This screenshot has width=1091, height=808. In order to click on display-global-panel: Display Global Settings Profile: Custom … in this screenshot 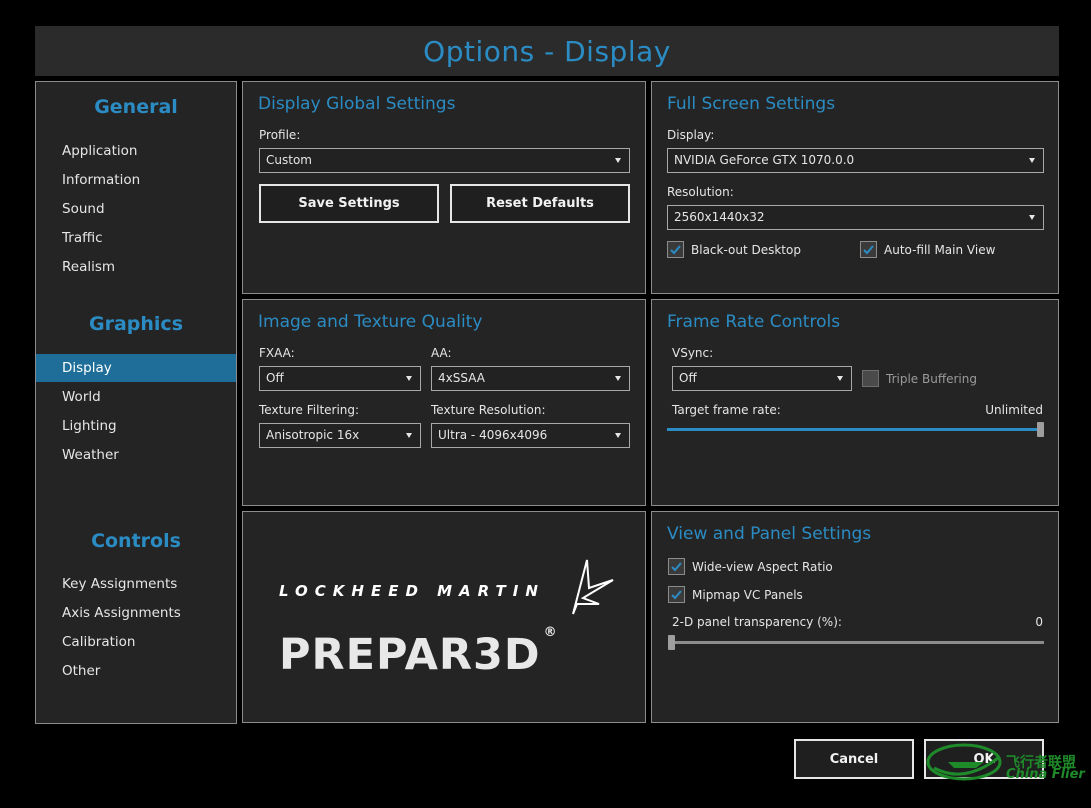, I will do `click(444, 187)`.